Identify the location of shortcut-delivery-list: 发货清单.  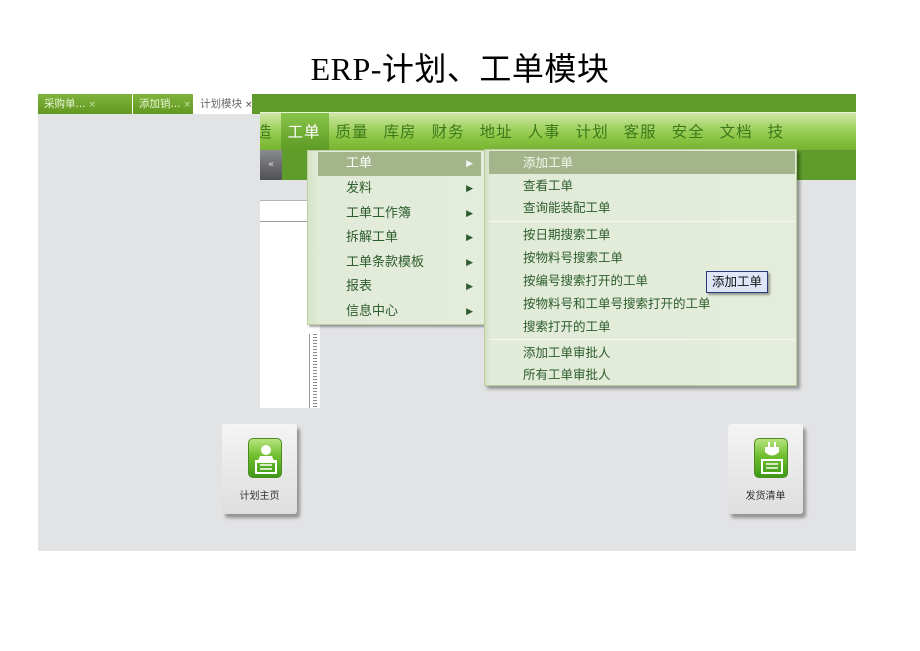
(765, 469).